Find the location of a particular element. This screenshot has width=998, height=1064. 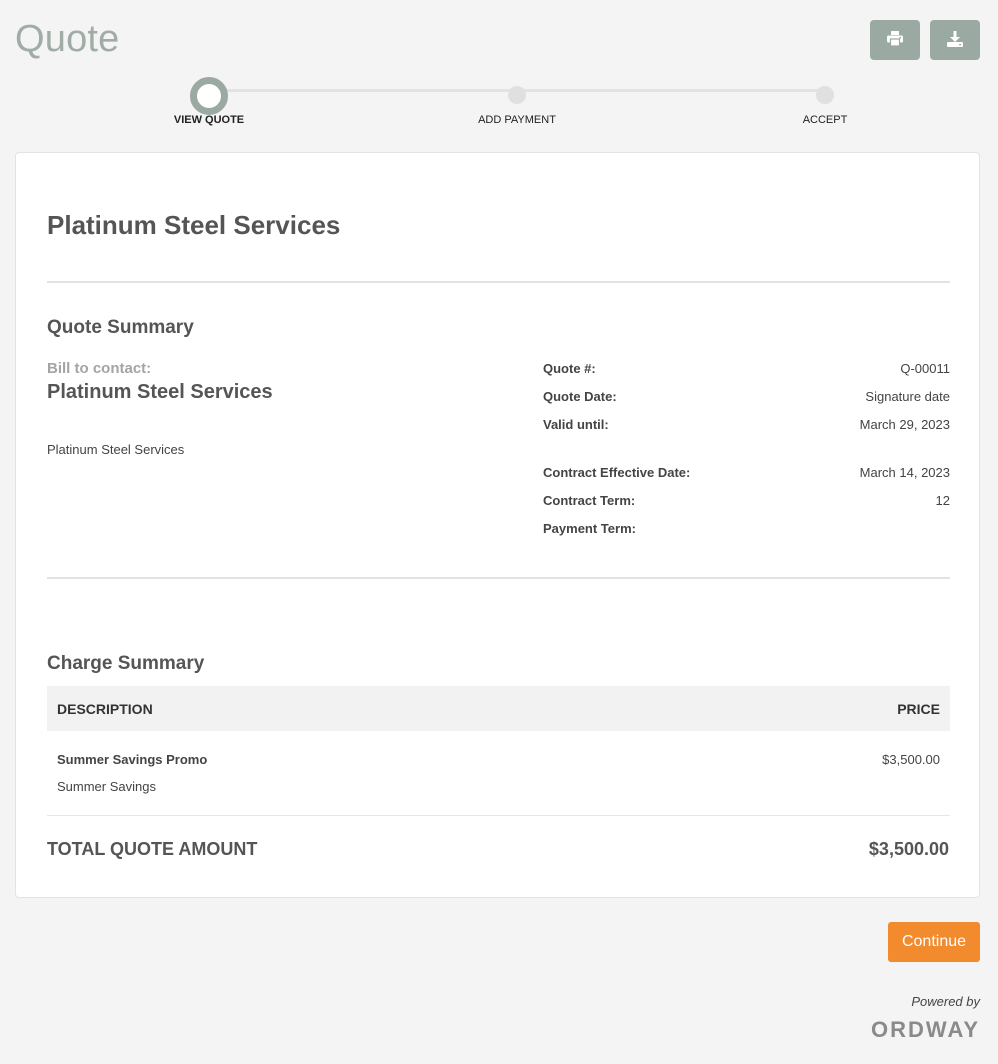

print-button is located at coordinates (895, 40).